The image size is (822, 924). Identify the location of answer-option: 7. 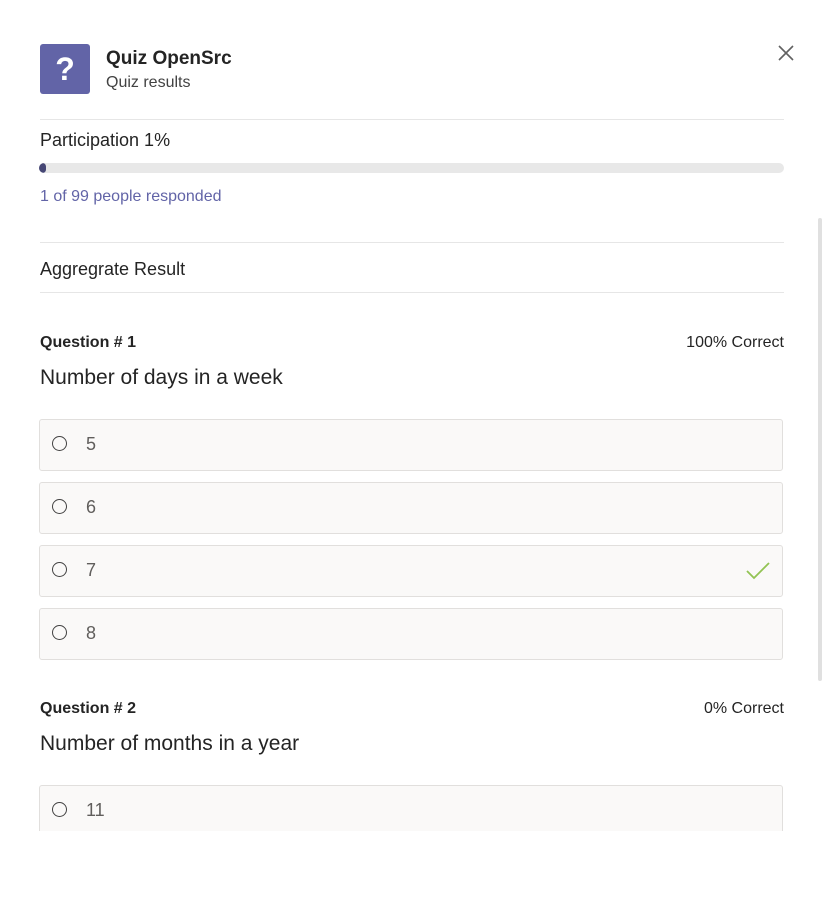
(411, 571).